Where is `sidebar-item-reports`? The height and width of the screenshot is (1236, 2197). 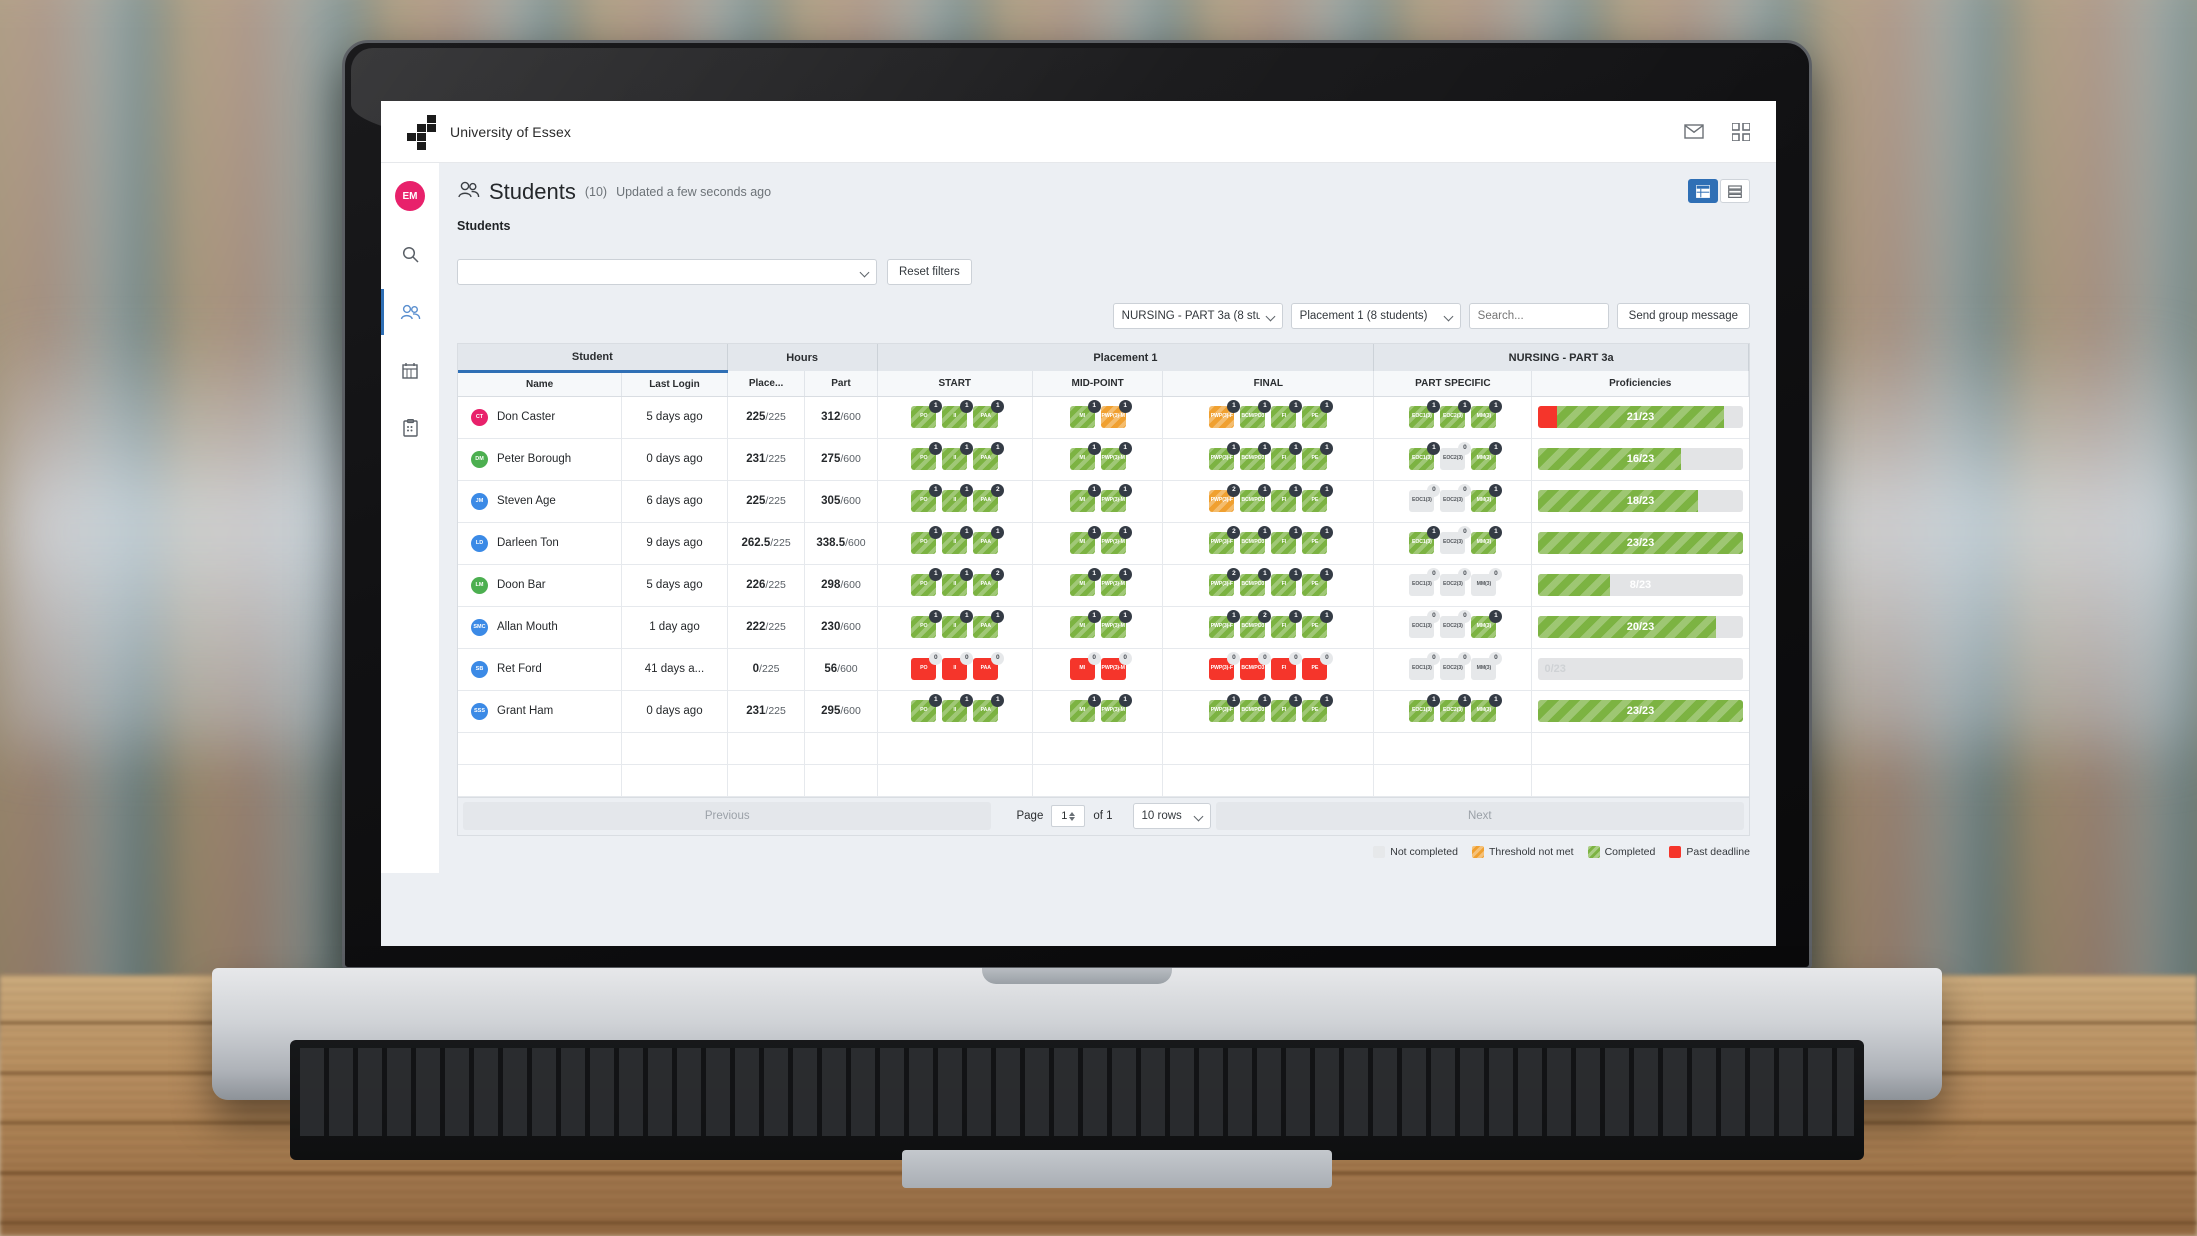 sidebar-item-reports is located at coordinates (410, 428).